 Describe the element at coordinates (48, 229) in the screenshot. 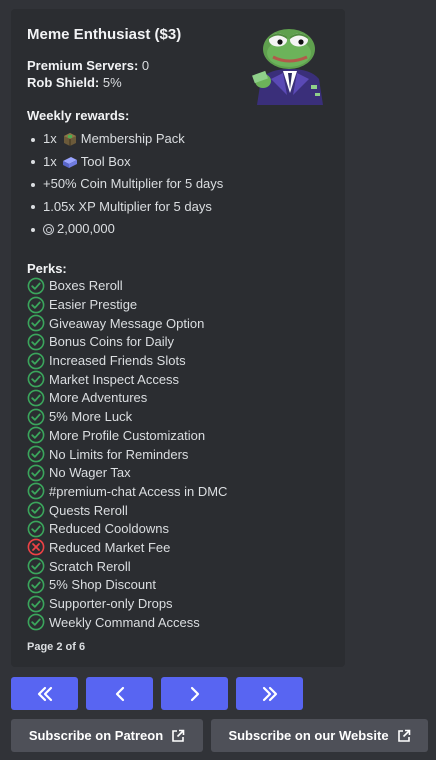

I see `coin-icon` at that location.